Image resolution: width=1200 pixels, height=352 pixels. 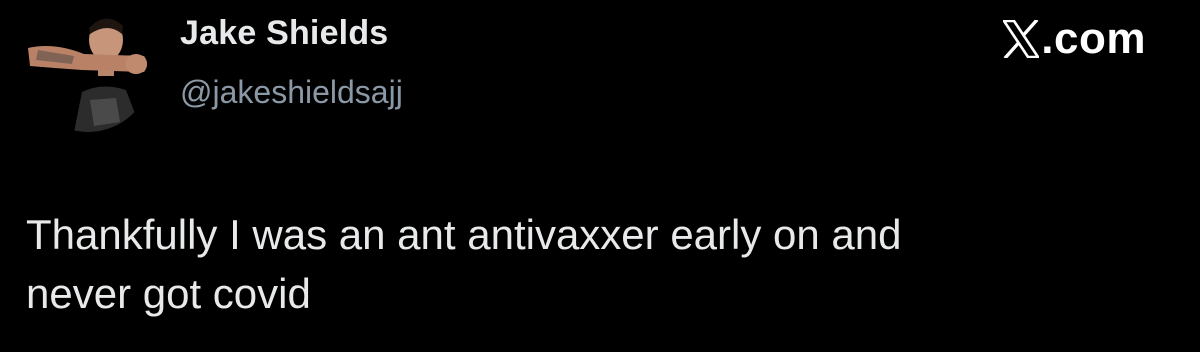 I want to click on author-handle: @jakeshieldsajj, so click(x=291, y=92).